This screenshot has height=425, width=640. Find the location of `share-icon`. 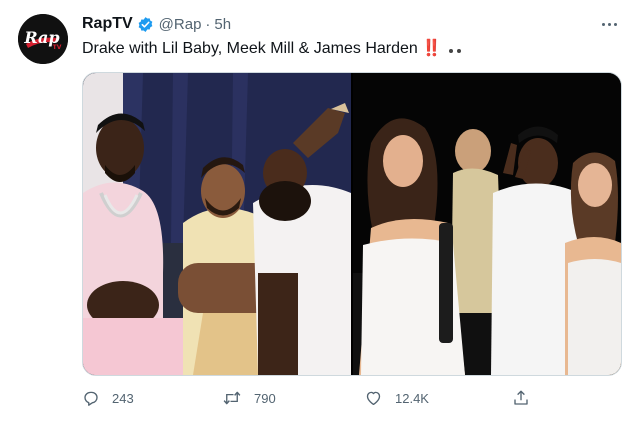

share-icon is located at coordinates (521, 398).